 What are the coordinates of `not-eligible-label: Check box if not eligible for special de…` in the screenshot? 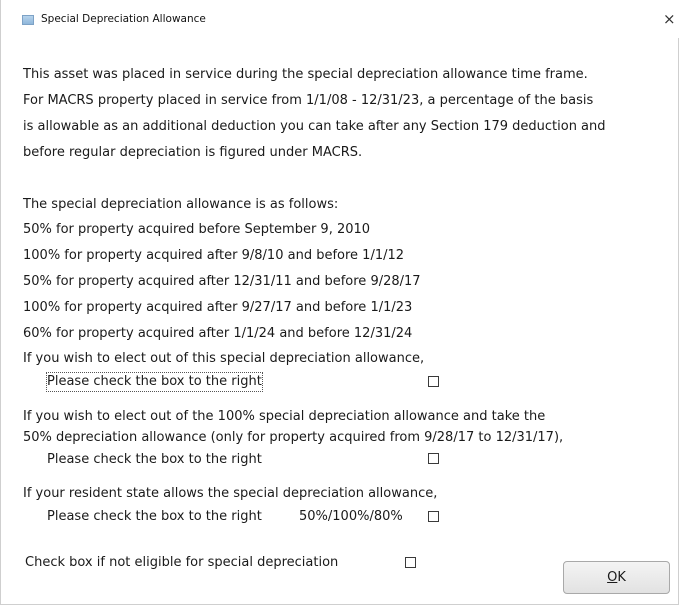 It's located at (182, 562).